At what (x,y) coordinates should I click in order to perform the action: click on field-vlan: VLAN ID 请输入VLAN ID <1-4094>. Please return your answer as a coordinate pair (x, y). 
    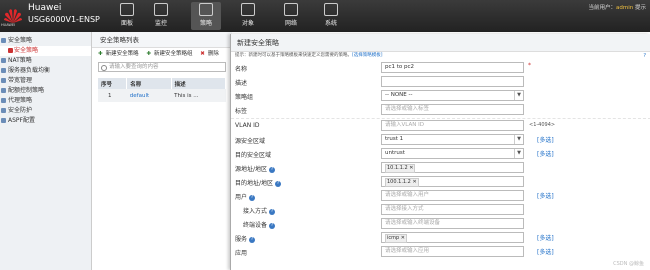
    Looking at the image, I should click on (440, 126).